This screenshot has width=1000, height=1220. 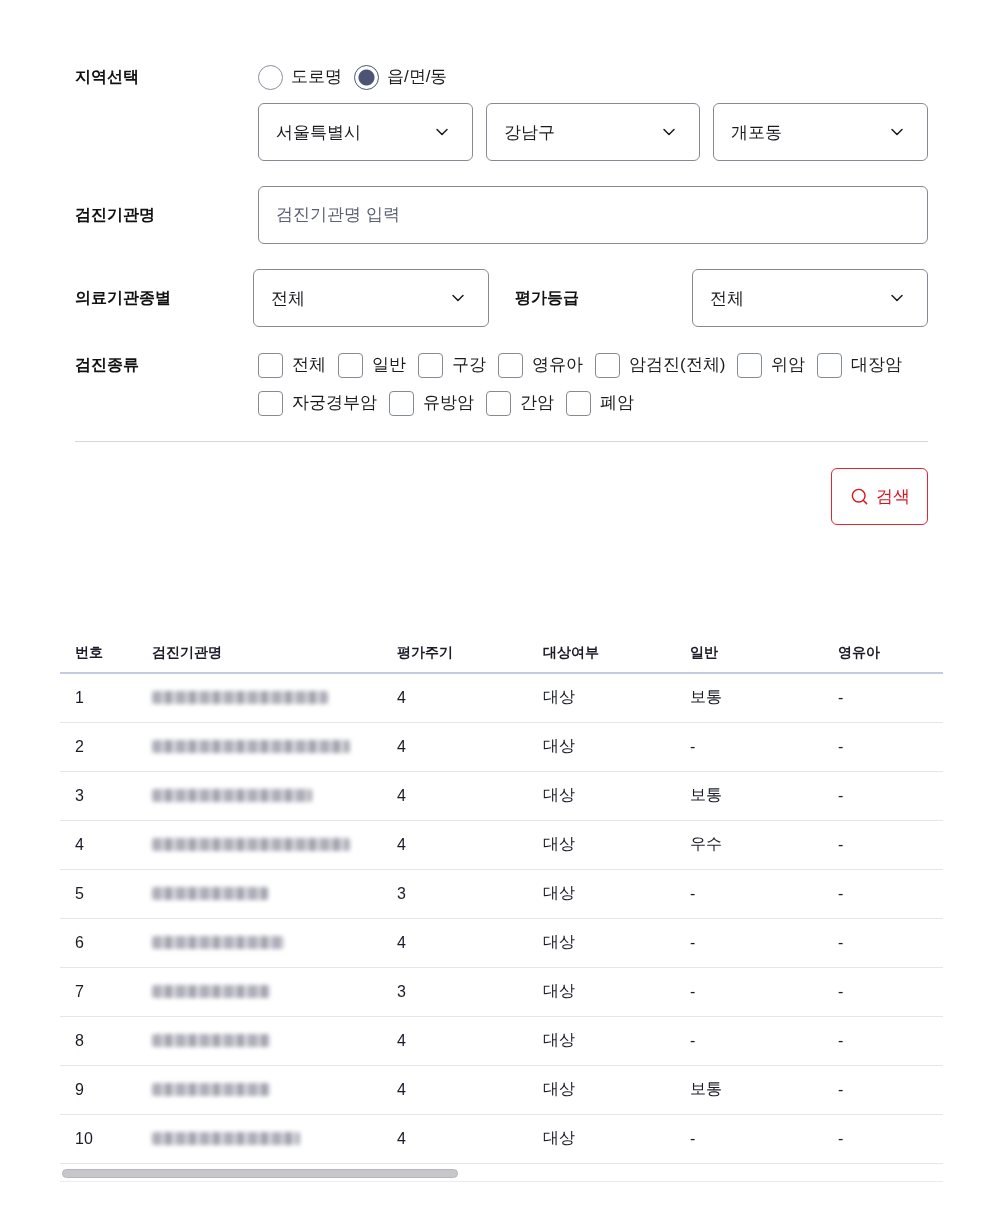 What do you see at coordinates (98, 697) in the screenshot?
I see `table-cell: 1` at bounding box center [98, 697].